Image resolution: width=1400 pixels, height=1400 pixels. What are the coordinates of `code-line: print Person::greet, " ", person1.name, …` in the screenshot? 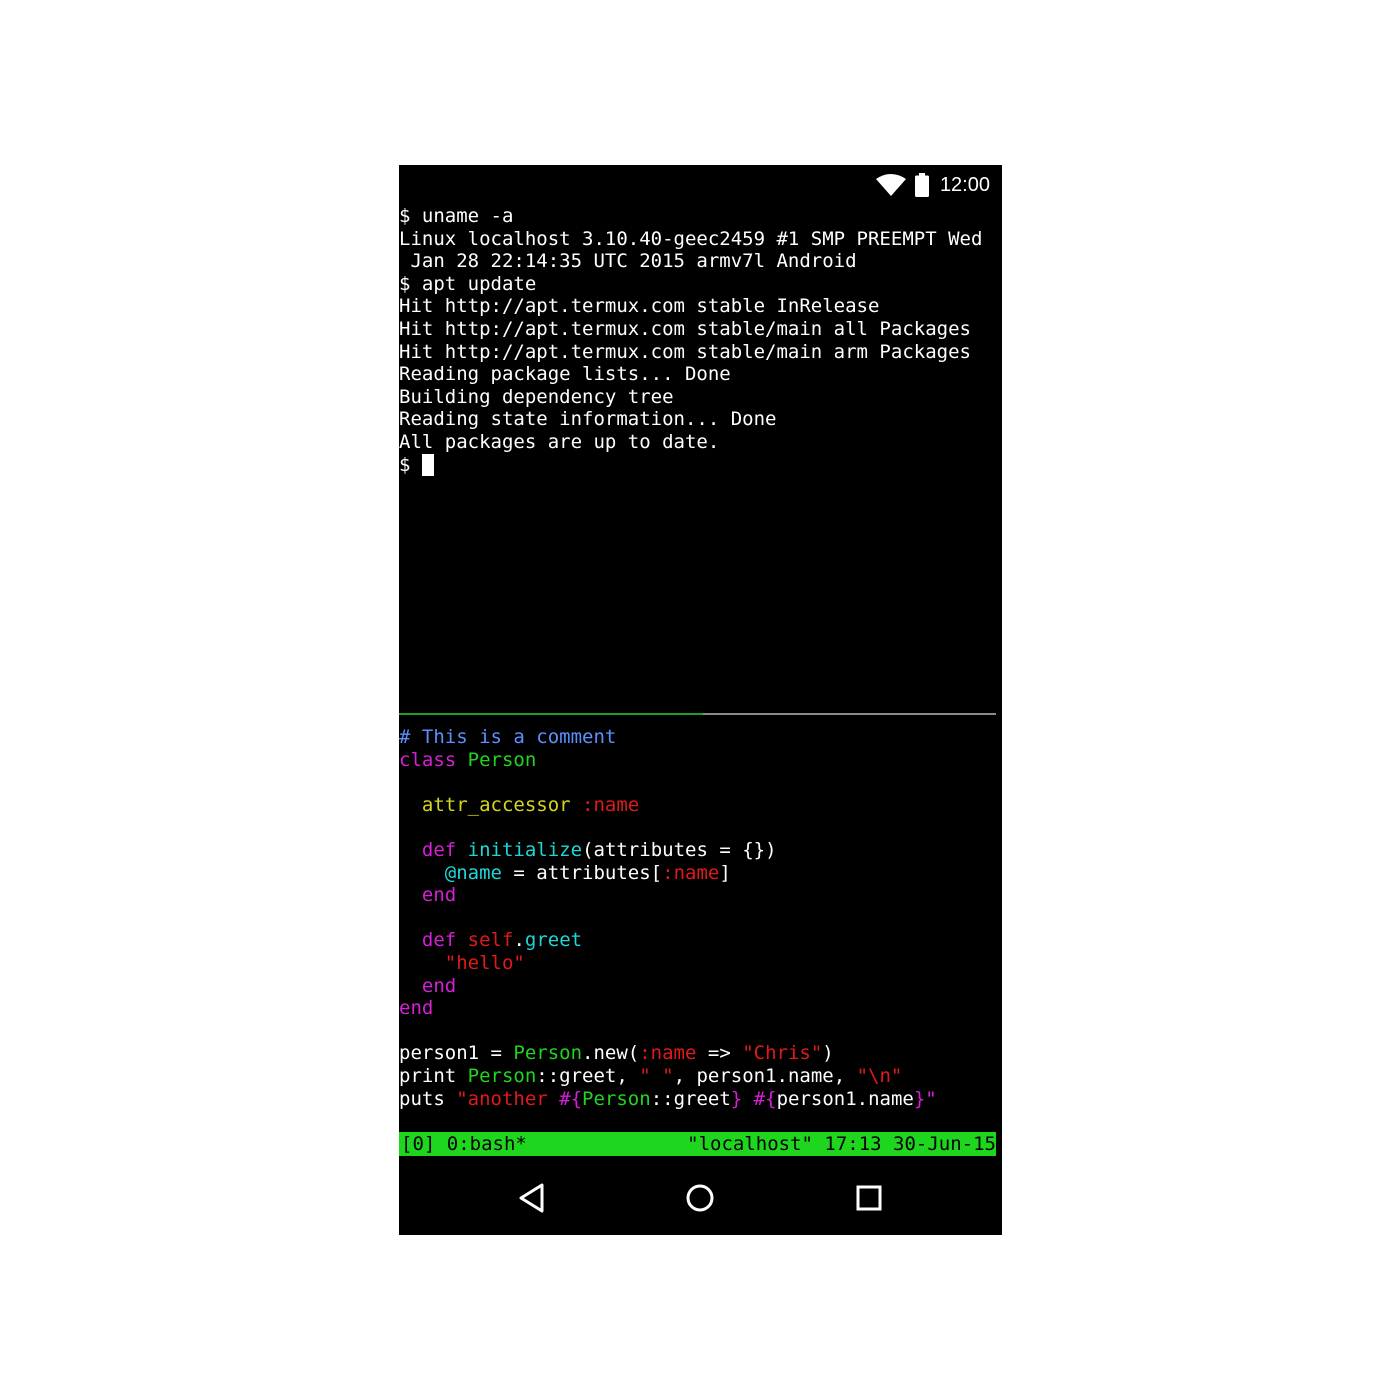 It's located at (650, 1076).